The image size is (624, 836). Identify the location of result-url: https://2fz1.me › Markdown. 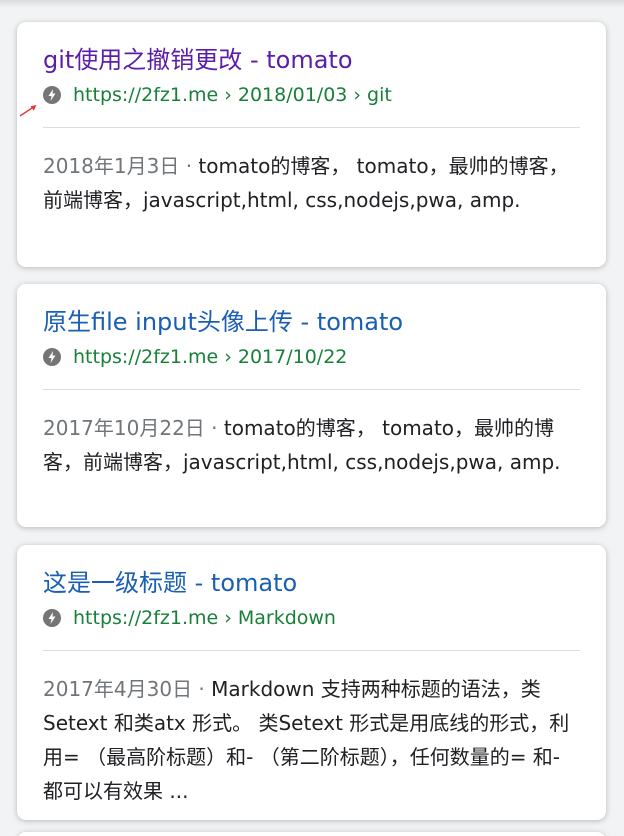
(189, 618).